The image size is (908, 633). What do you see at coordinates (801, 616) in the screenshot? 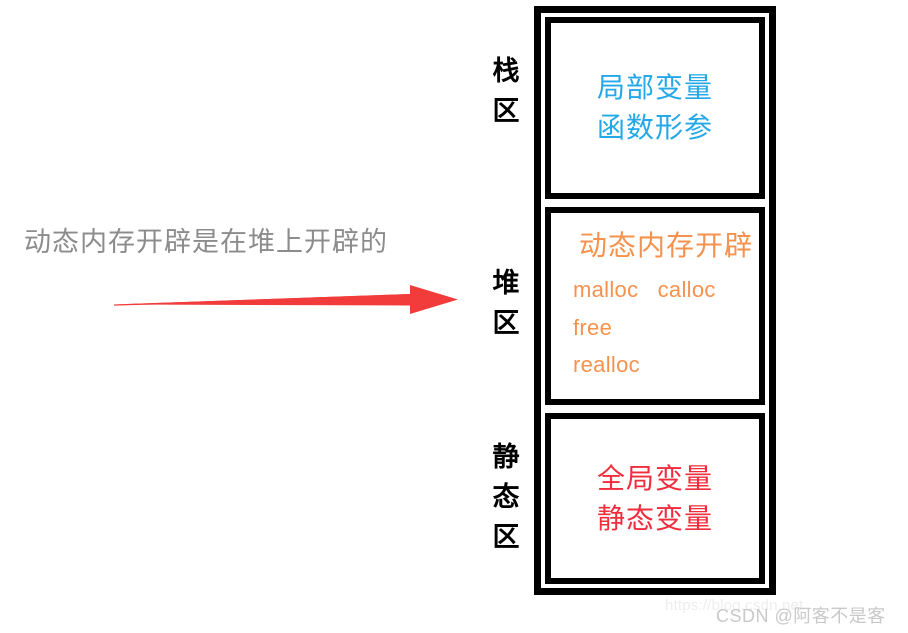
I see `watermark-credit: CSDN @阿客不是客` at bounding box center [801, 616].